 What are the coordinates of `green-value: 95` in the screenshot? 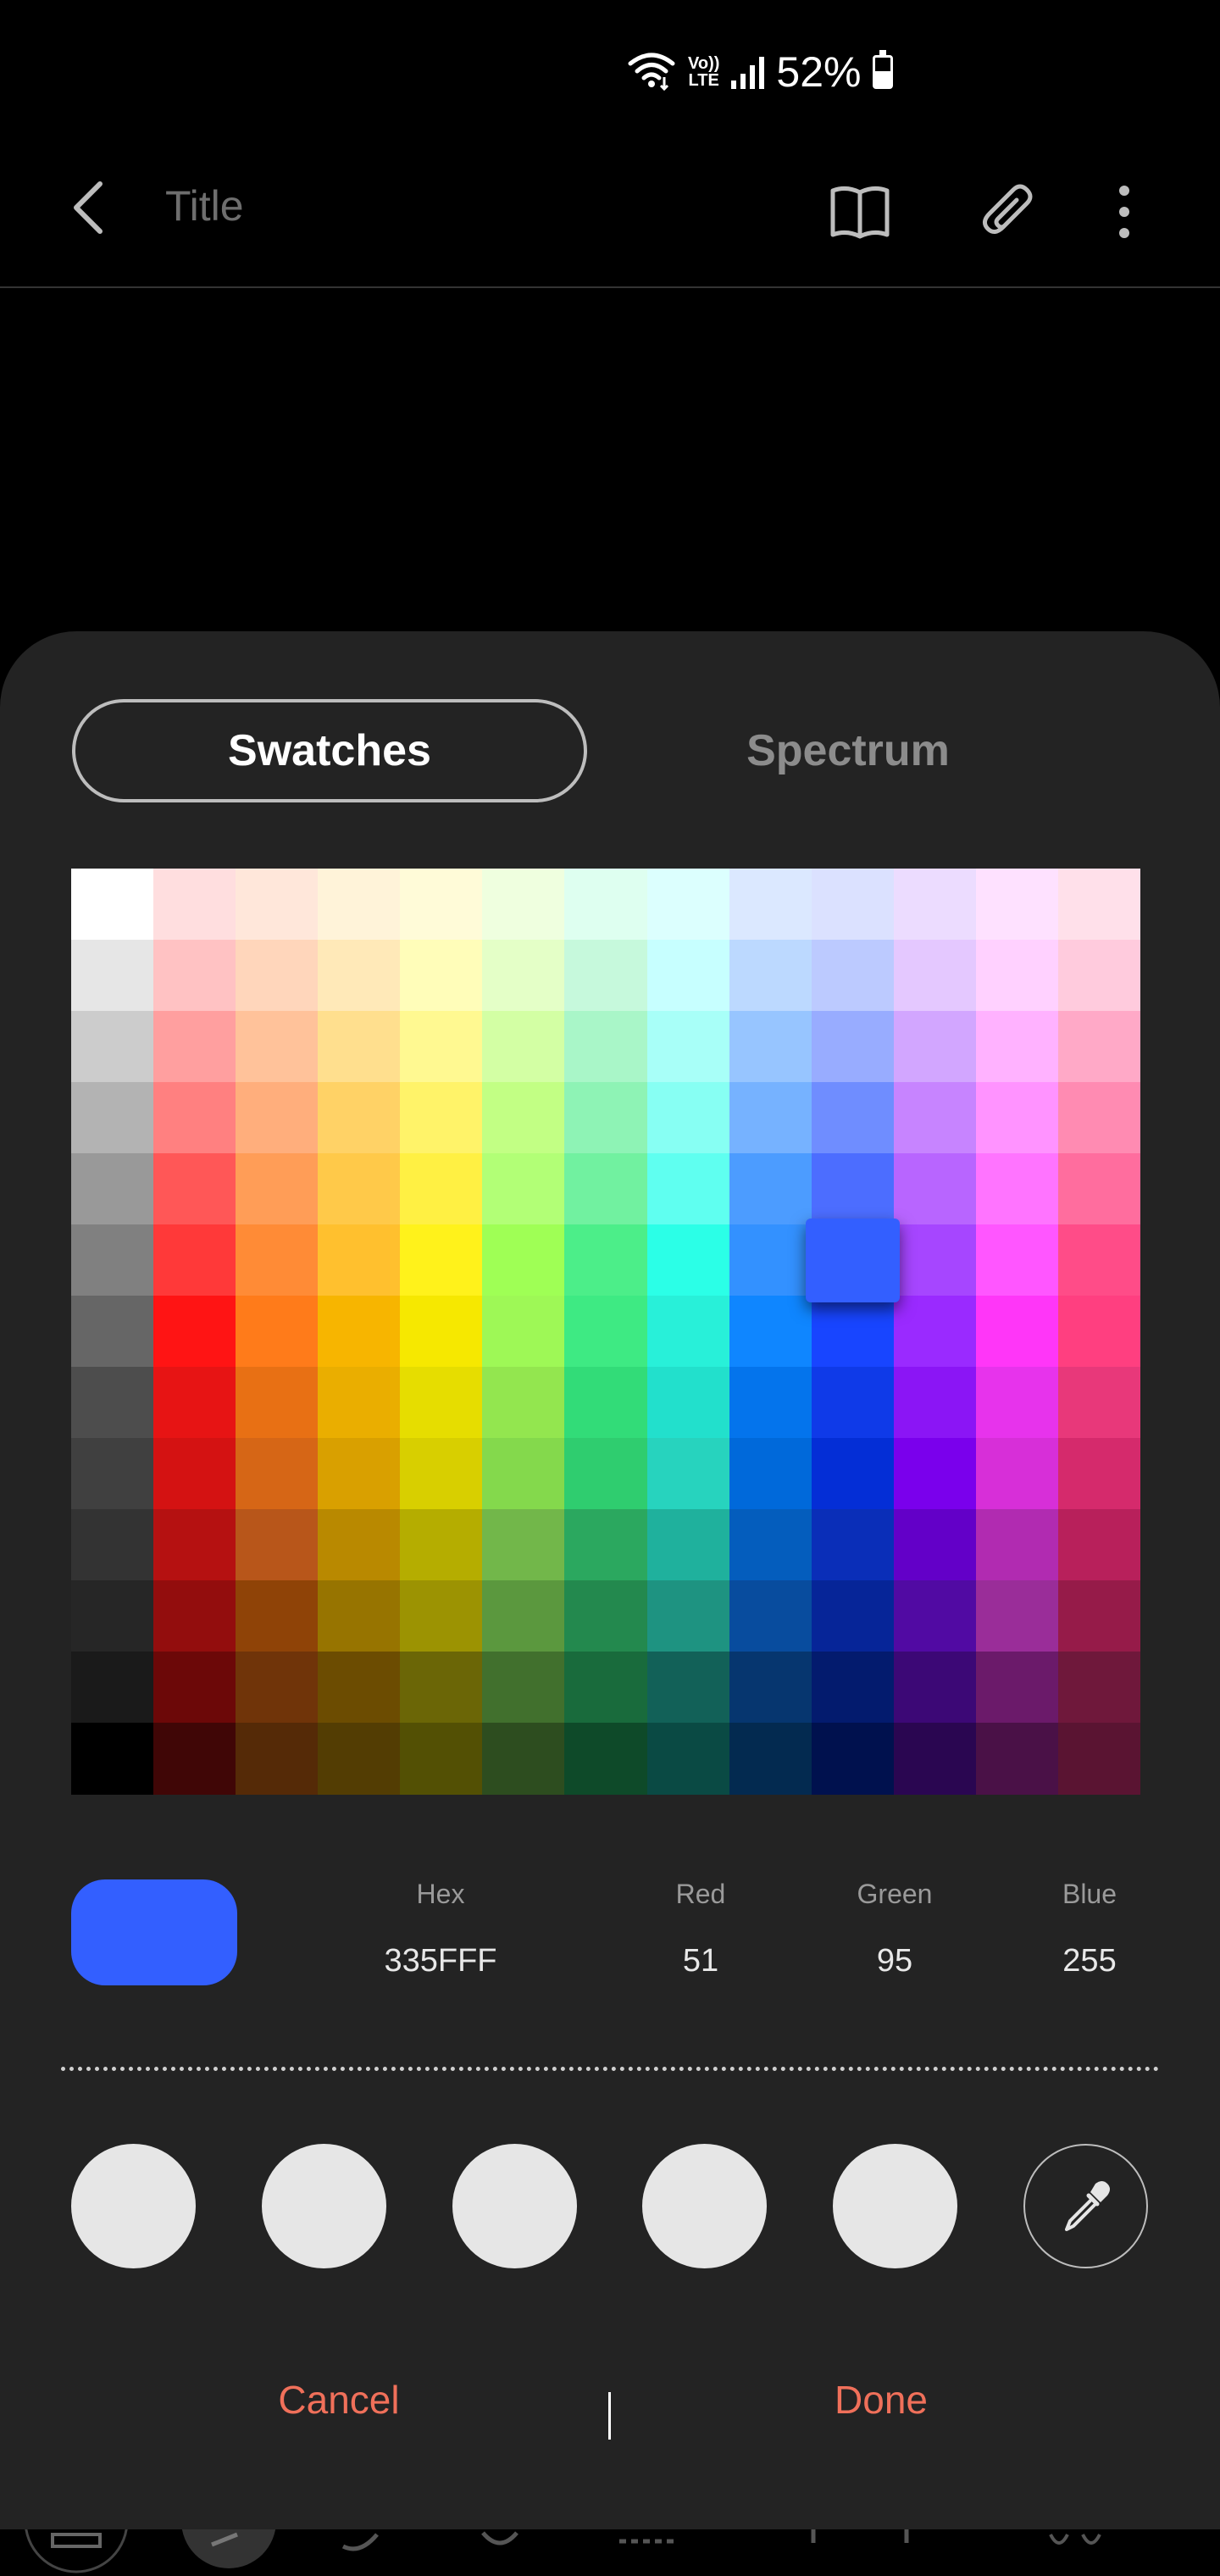 It's located at (894, 1961).